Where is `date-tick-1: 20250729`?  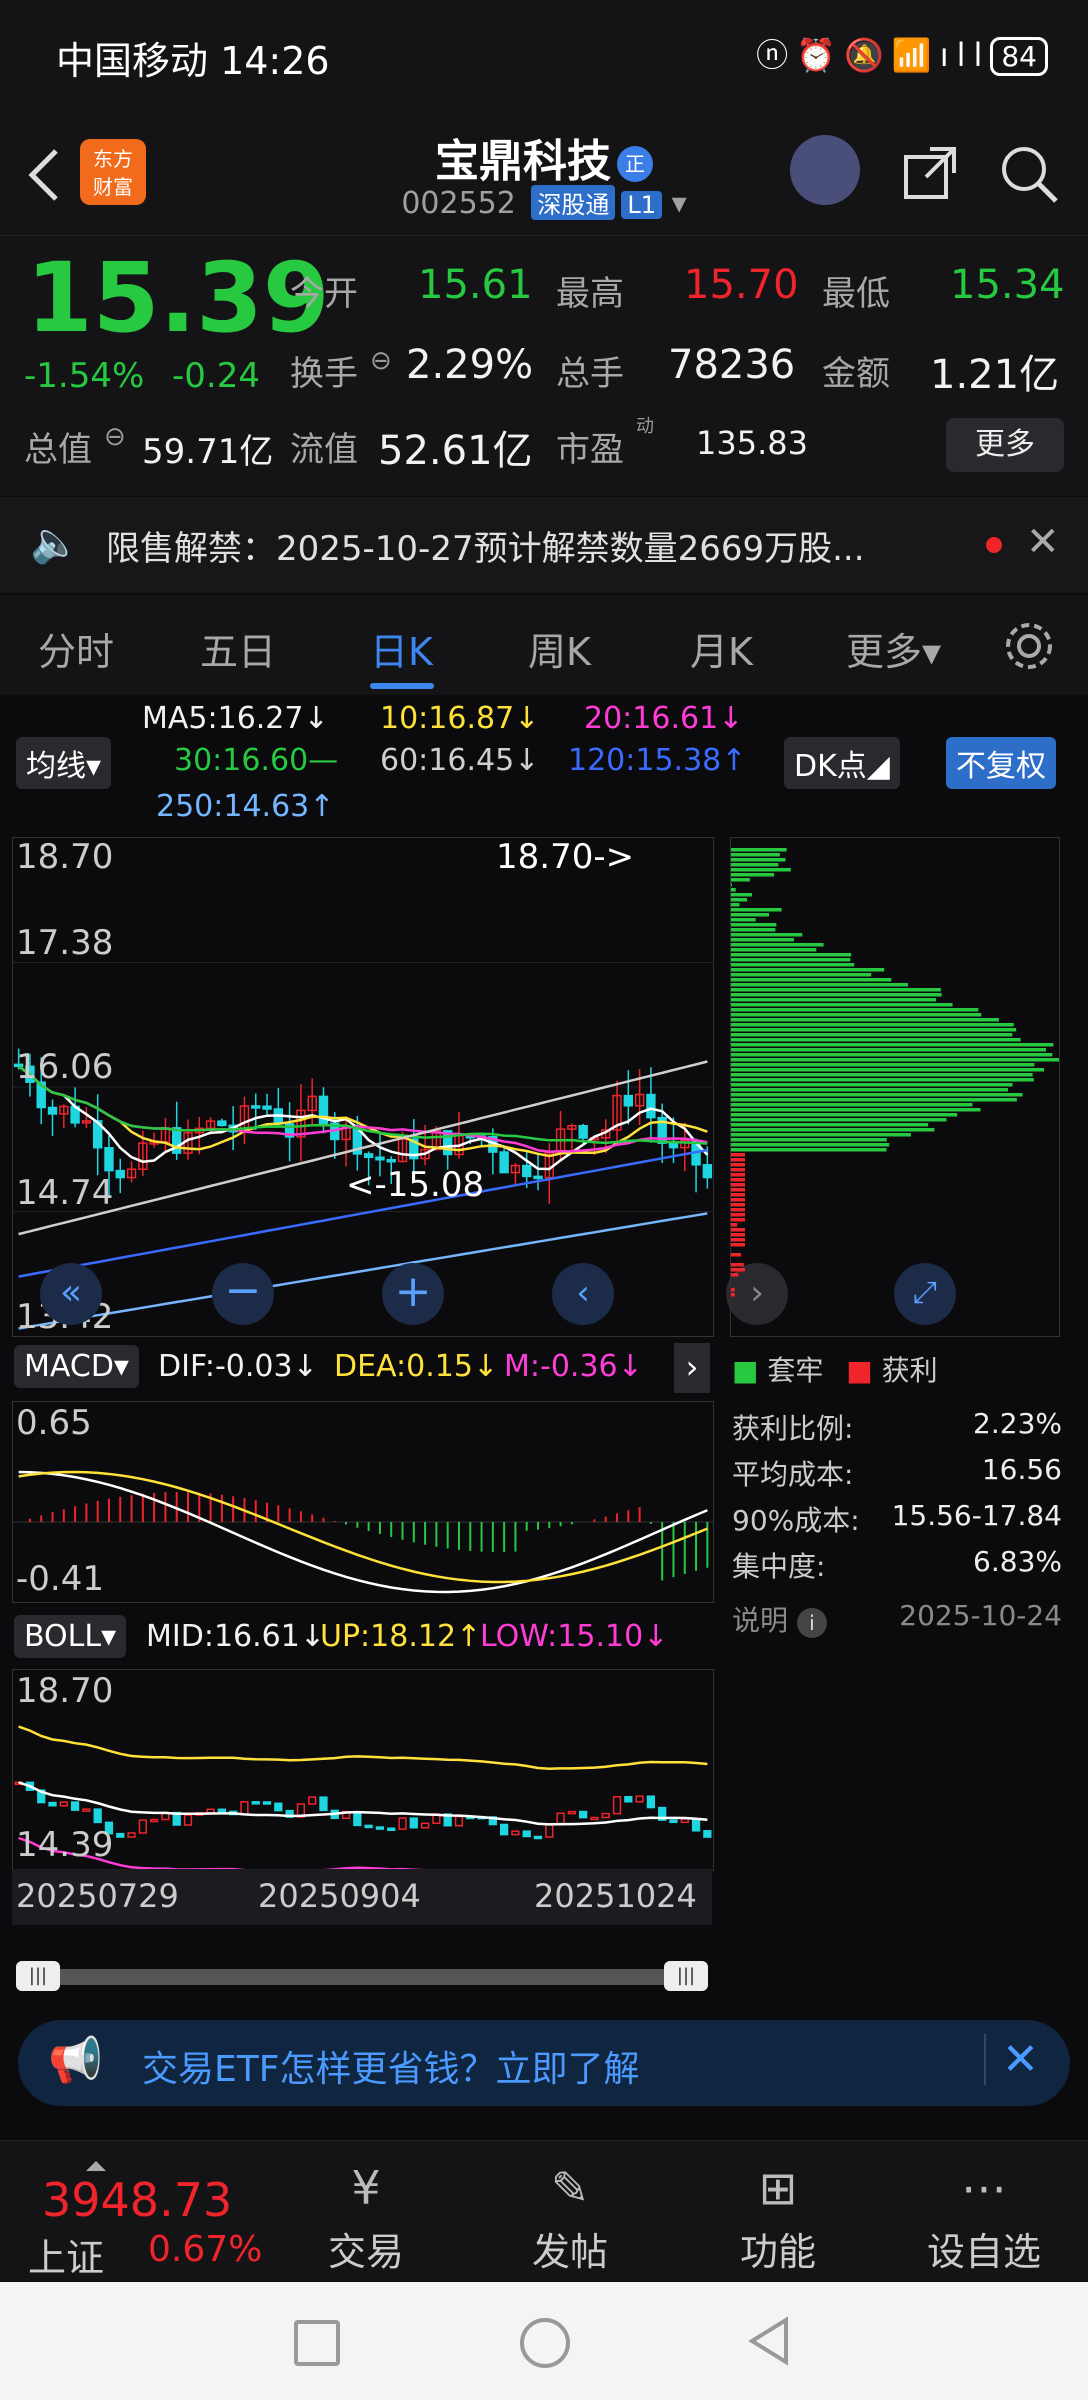
date-tick-1: 20250729 is located at coordinates (97, 1896).